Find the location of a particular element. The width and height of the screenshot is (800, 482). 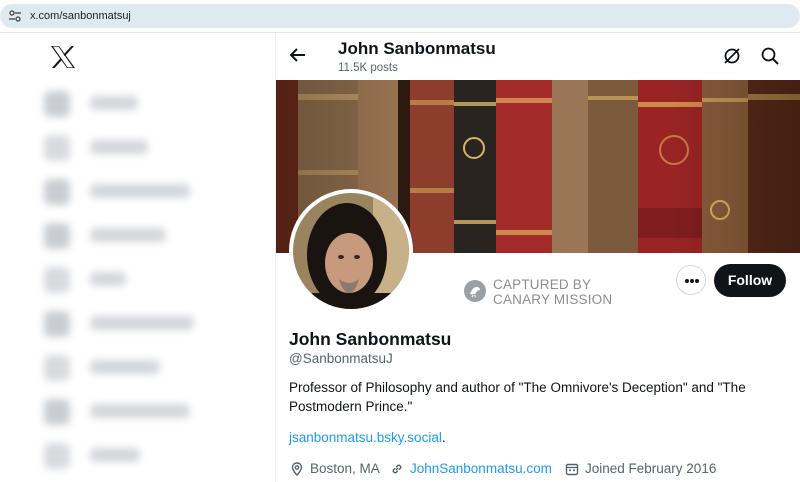

mail-icon is located at coordinates (57, 236).